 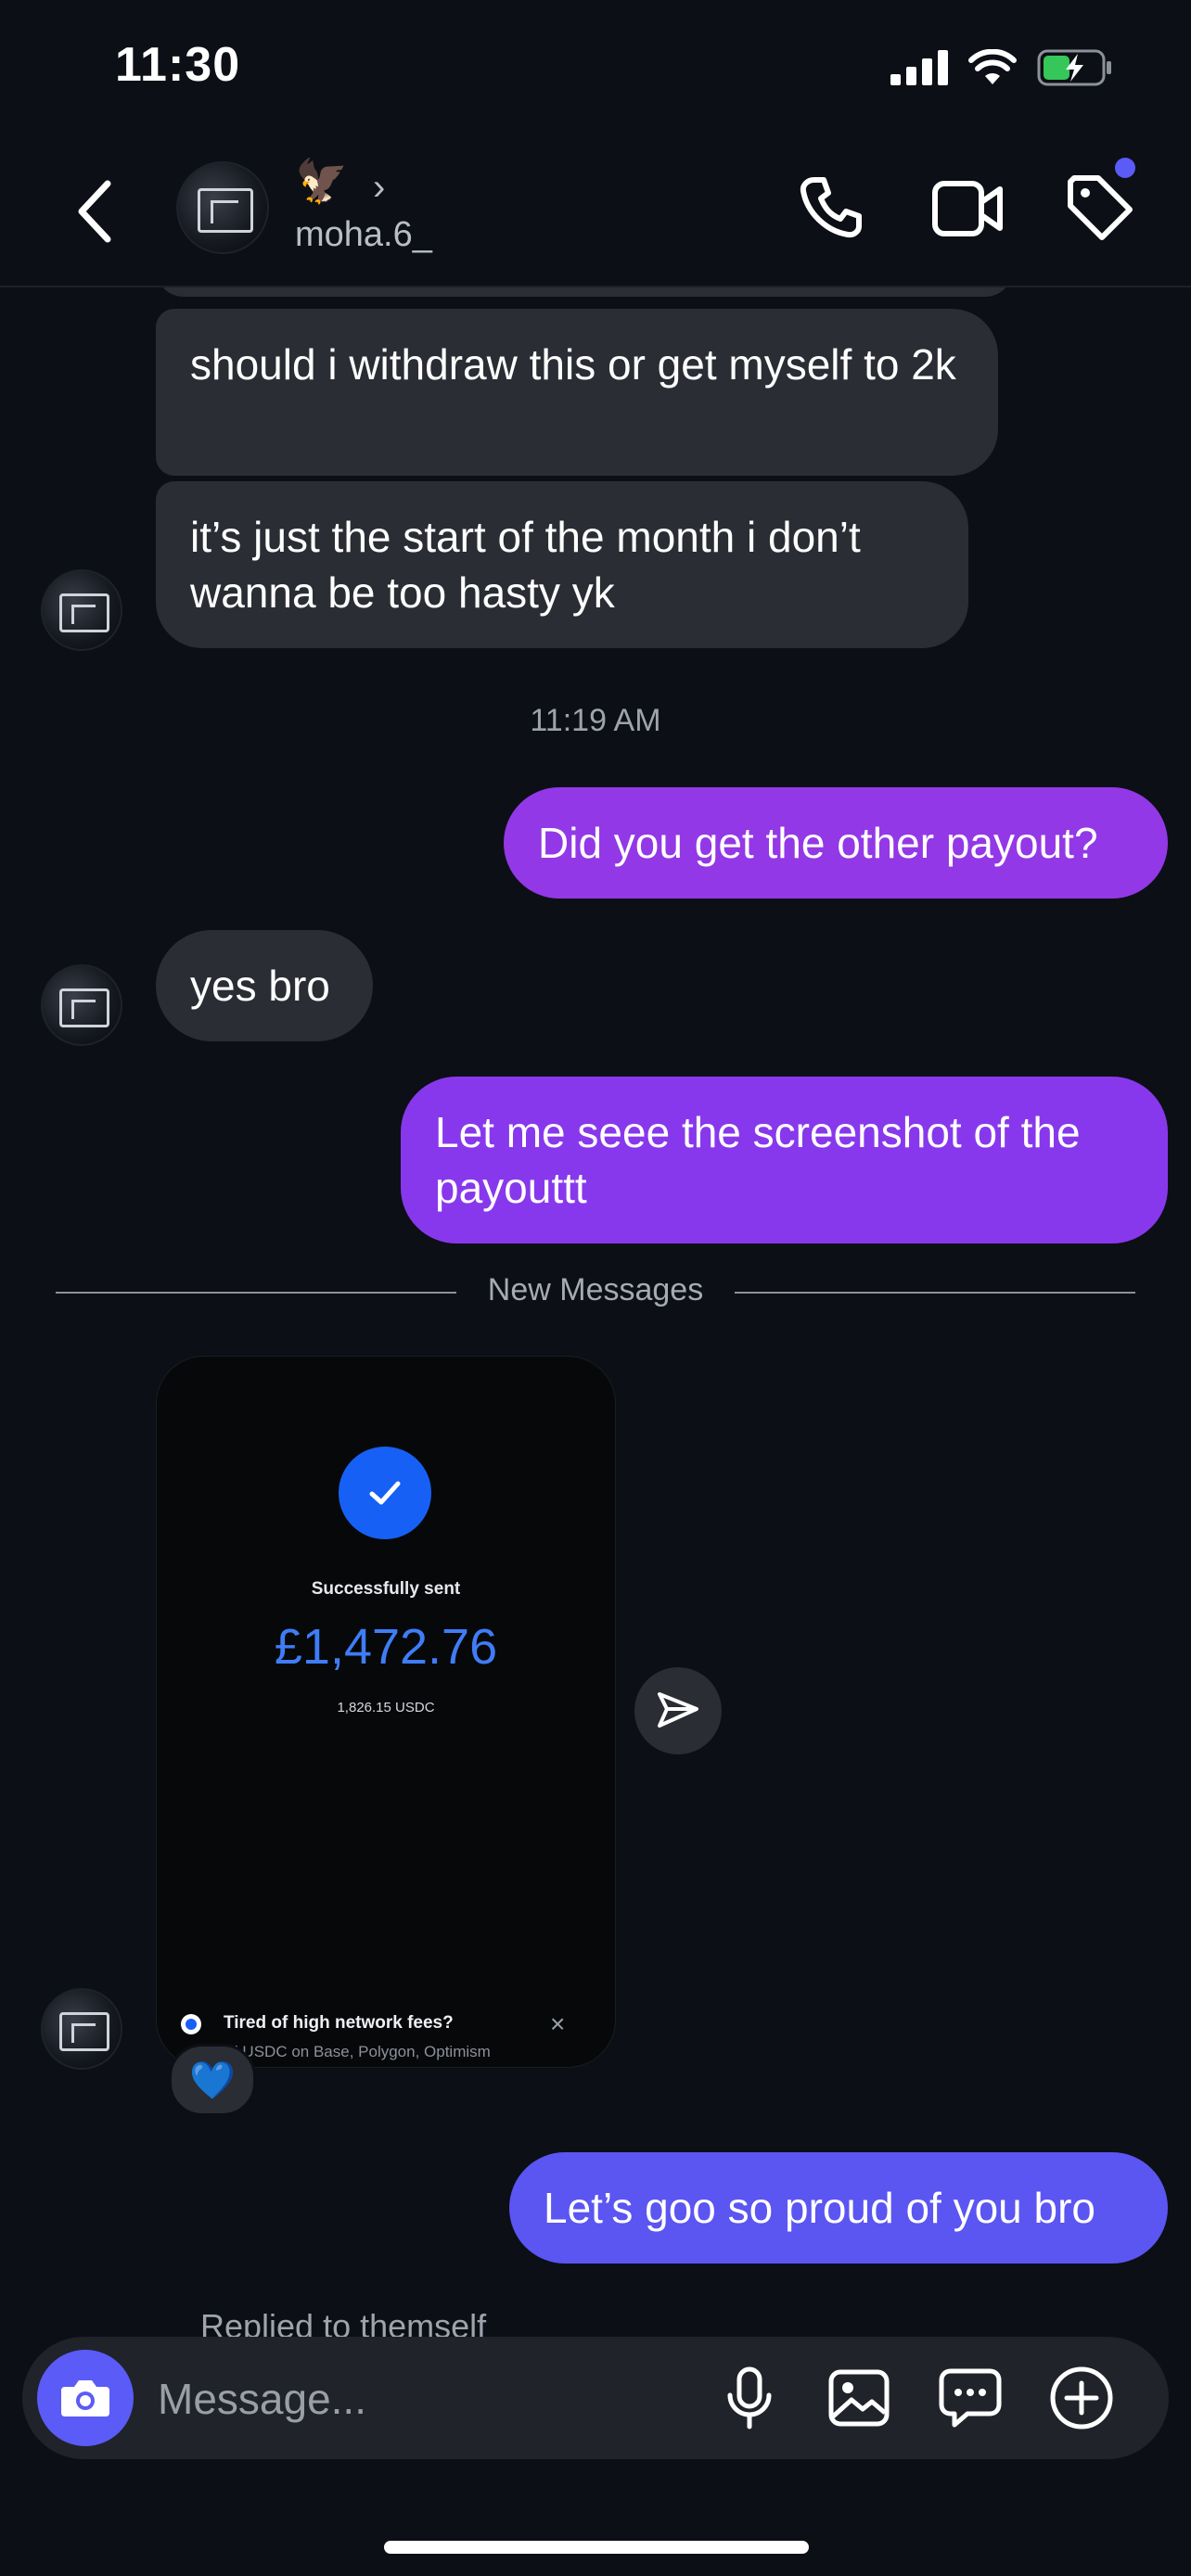 I want to click on message-composer, so click(x=595, y=2398).